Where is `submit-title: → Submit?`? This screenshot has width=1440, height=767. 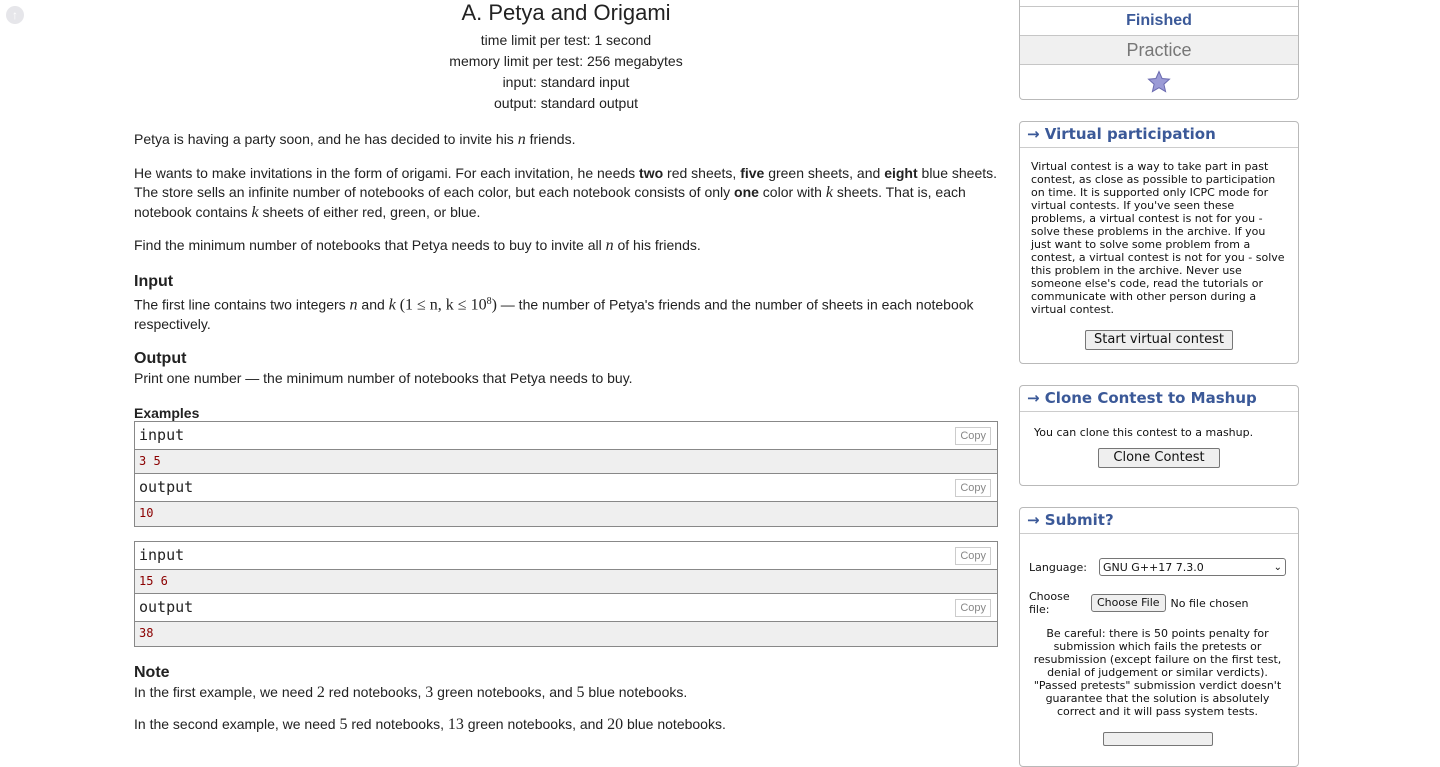
submit-title: → Submit? is located at coordinates (1159, 521).